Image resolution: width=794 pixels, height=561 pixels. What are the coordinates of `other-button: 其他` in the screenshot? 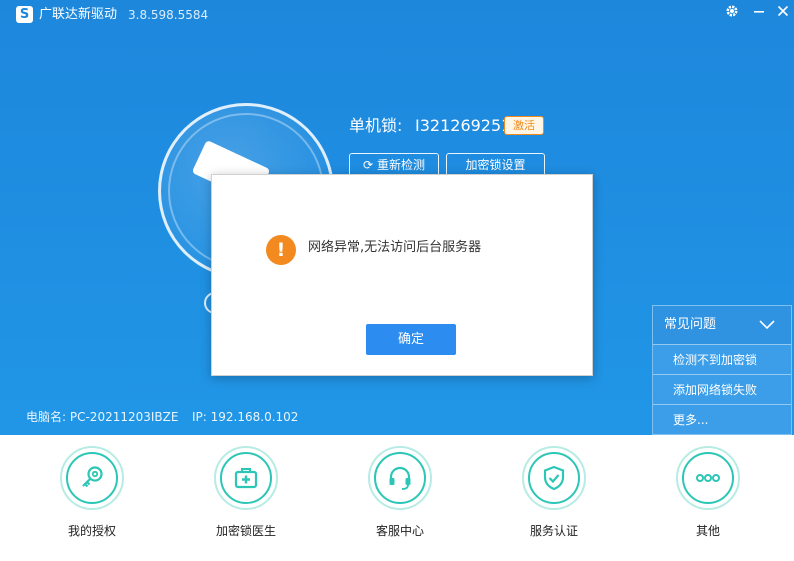 It's located at (708, 492).